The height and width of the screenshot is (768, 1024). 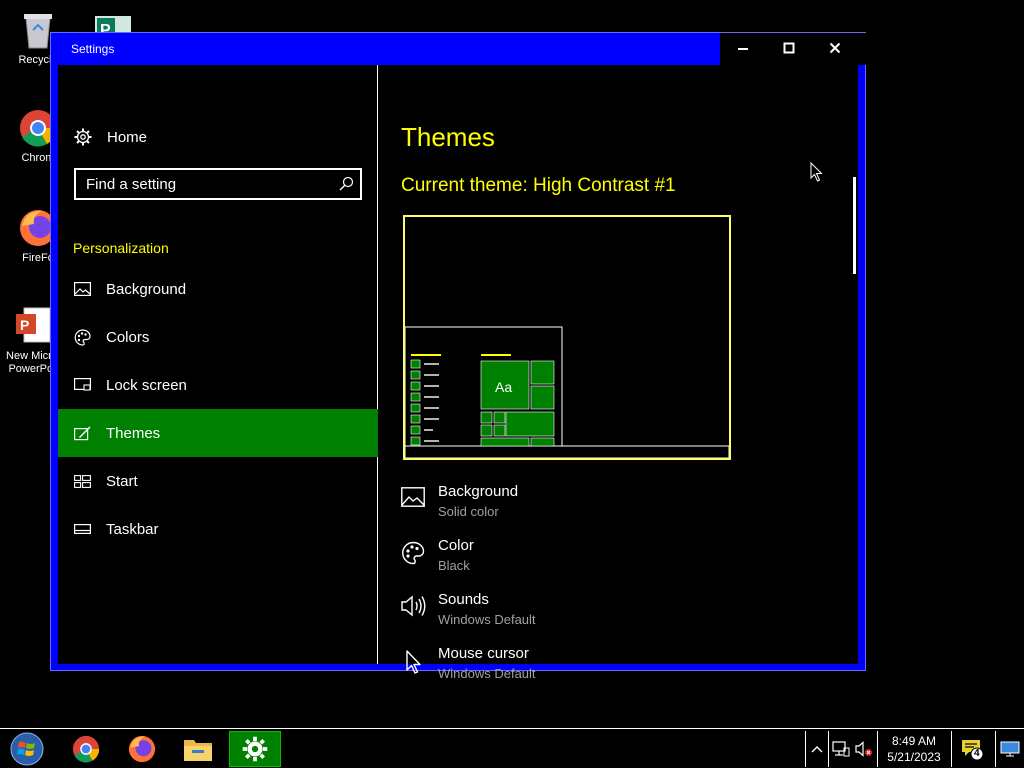 I want to click on maximize-icon, so click(x=789, y=48).